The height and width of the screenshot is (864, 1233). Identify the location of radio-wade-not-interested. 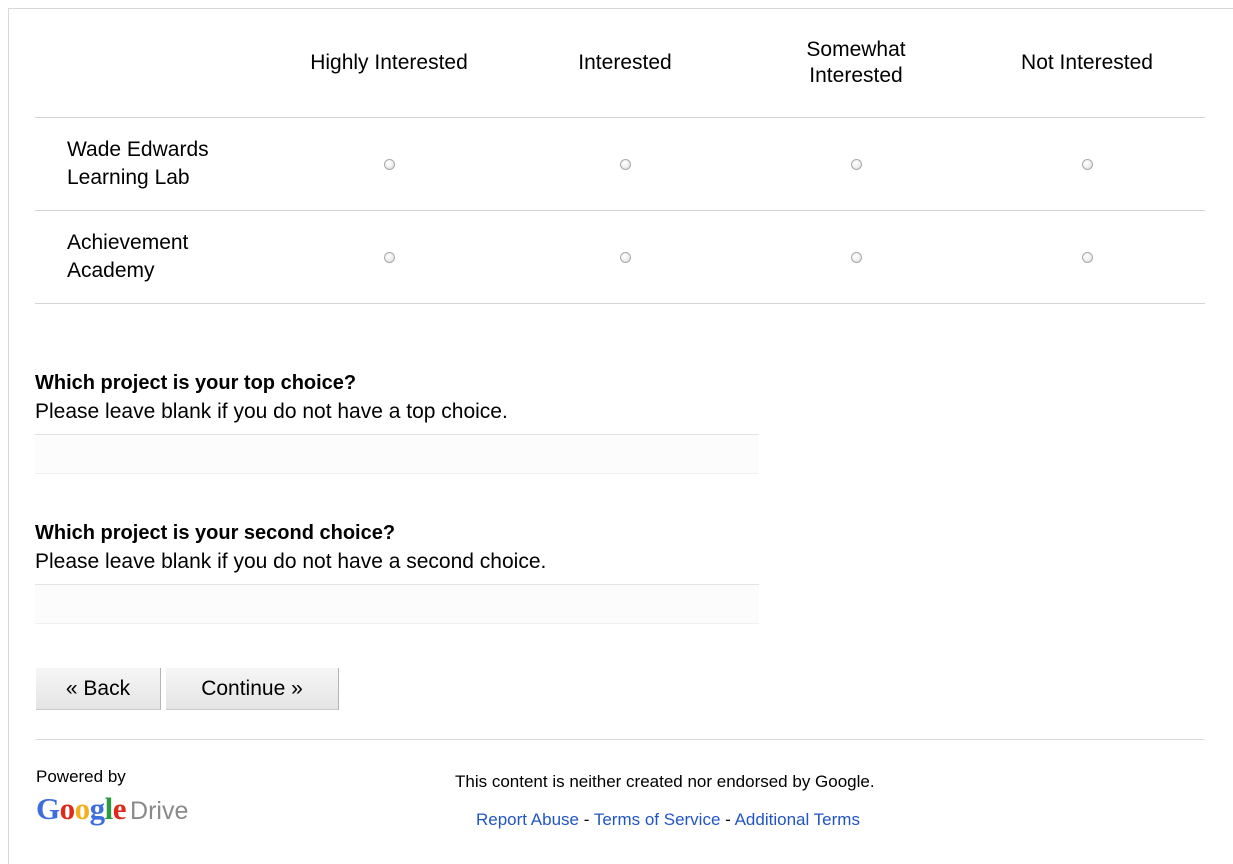
(1087, 164).